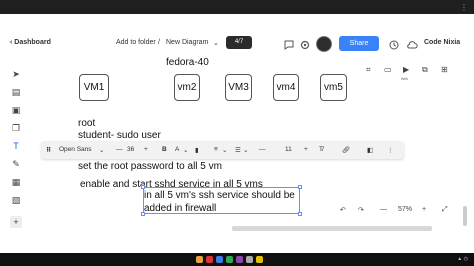 Image resolution: width=474 pixels, height=266 pixels. Describe the element at coordinates (370, 150) in the screenshot. I see `layers-icon: ◧` at that location.